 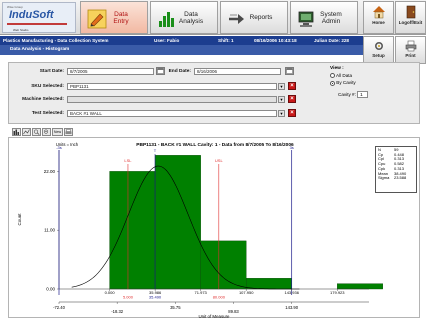 What do you see at coordinates (384, 178) in the screenshot?
I see `stat-key: Sigma` at bounding box center [384, 178].